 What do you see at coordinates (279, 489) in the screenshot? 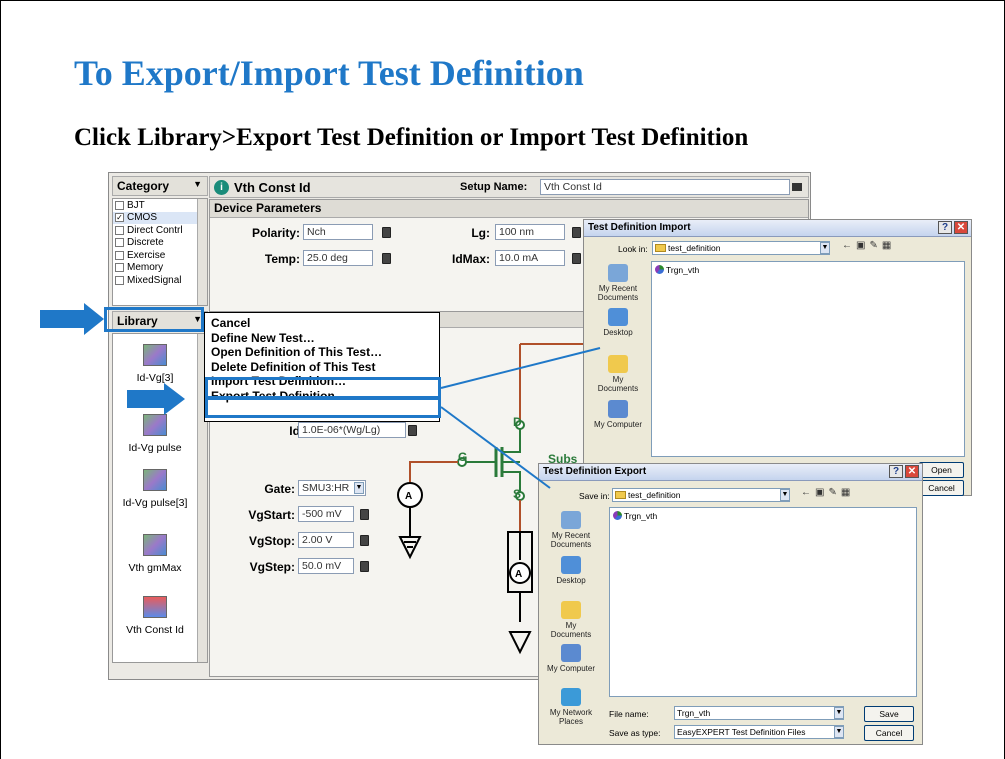
I see `gate-label: Gate:` at bounding box center [279, 489].